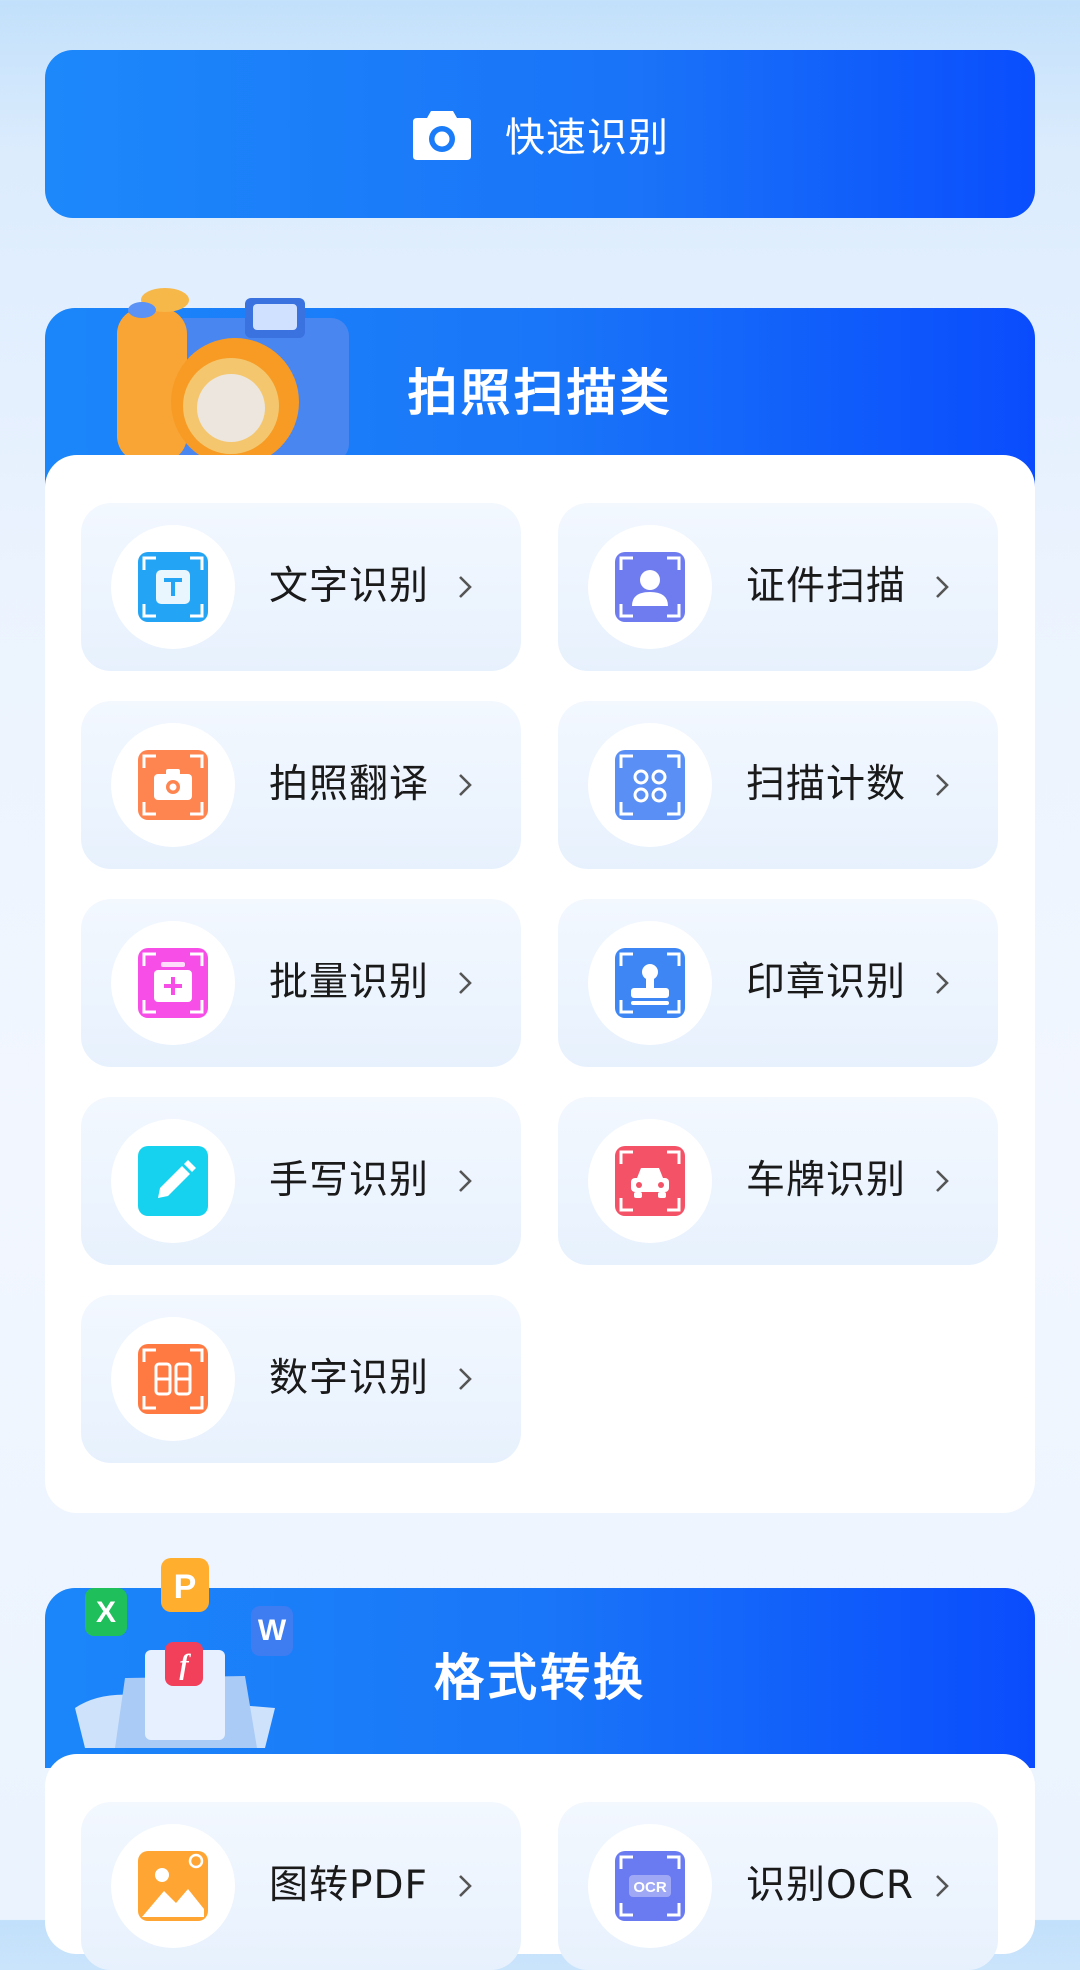  Describe the element at coordinates (826, 784) in the screenshot. I see `card-label: 扫描计数` at that location.